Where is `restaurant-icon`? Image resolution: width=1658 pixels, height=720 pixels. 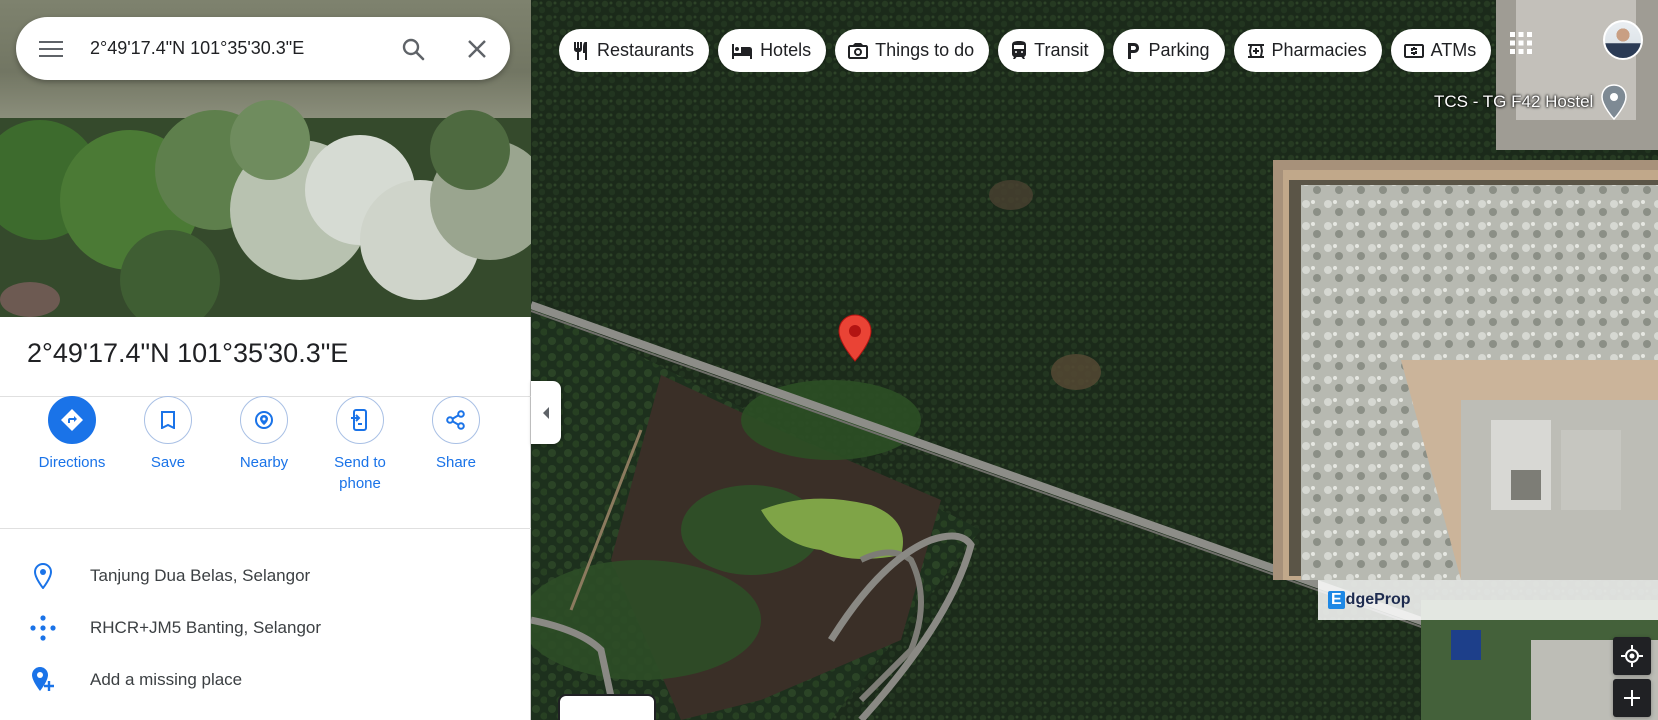 restaurant-icon is located at coordinates (580, 50).